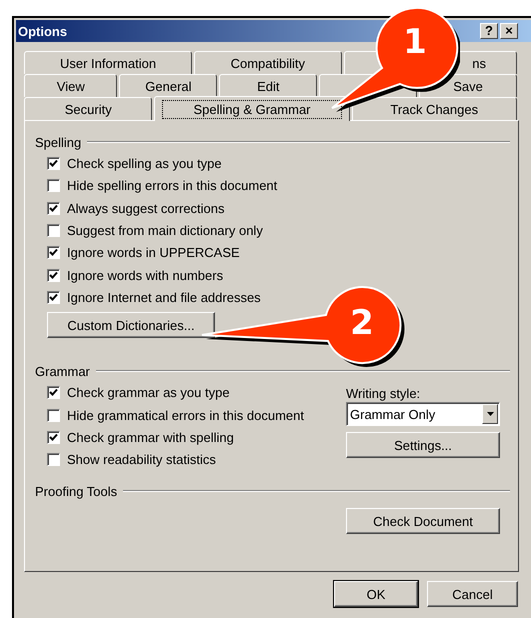 The image size is (531, 618). What do you see at coordinates (150, 437) in the screenshot?
I see `option-label: Check grammar with spelling` at bounding box center [150, 437].